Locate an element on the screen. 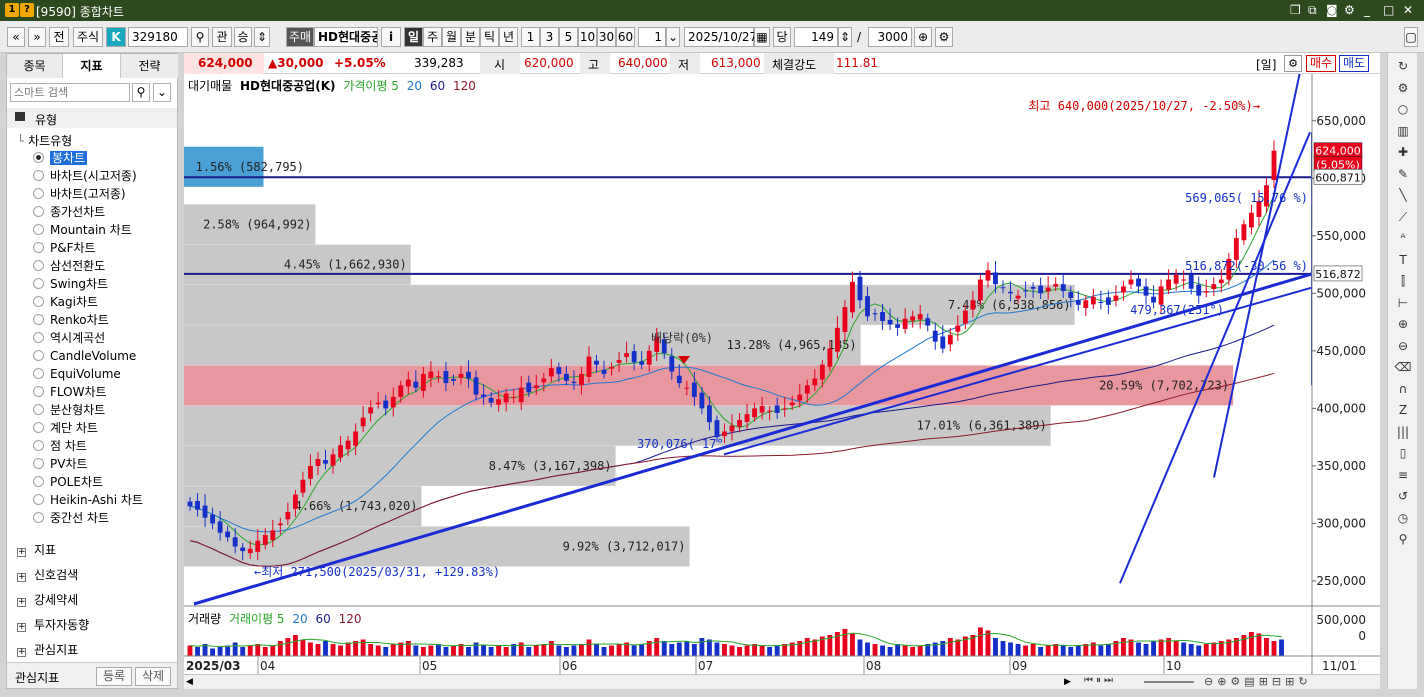  legend-supply: 대기매물 is located at coordinates (210, 86).